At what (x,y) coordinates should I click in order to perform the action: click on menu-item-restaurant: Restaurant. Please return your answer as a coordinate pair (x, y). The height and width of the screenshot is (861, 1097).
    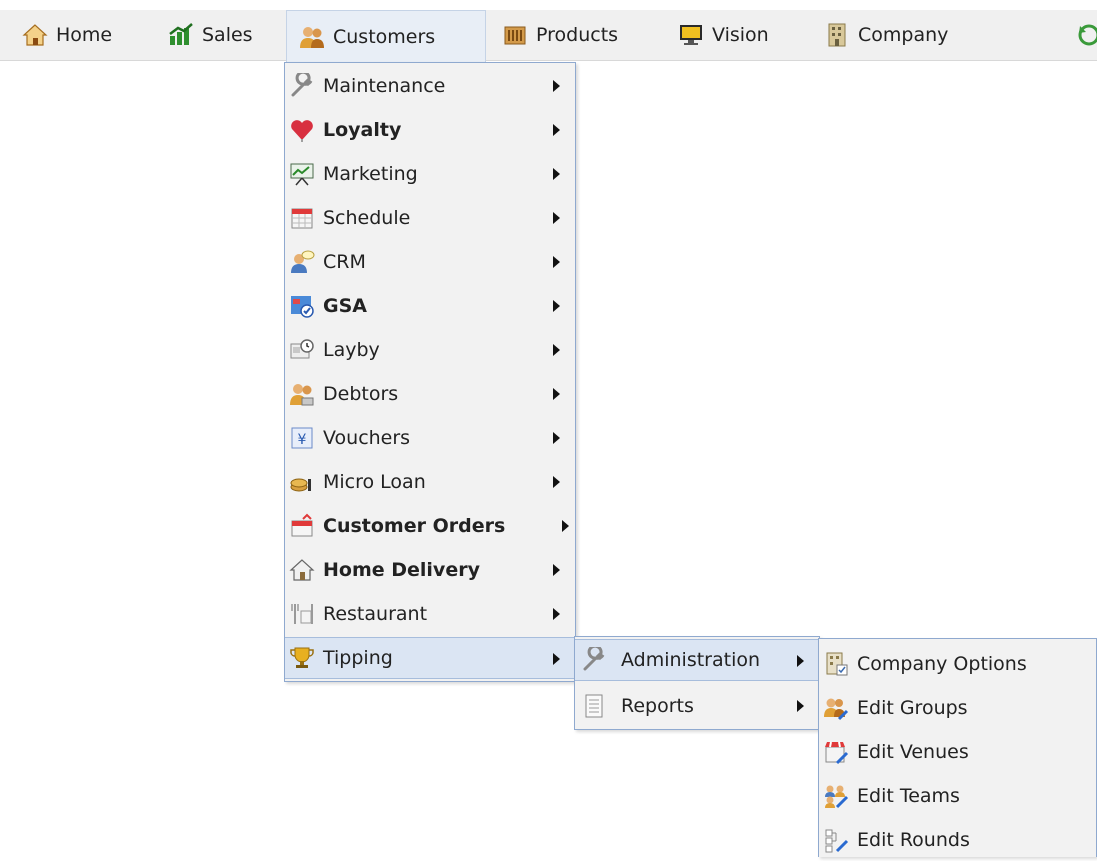
    Looking at the image, I should click on (430, 614).